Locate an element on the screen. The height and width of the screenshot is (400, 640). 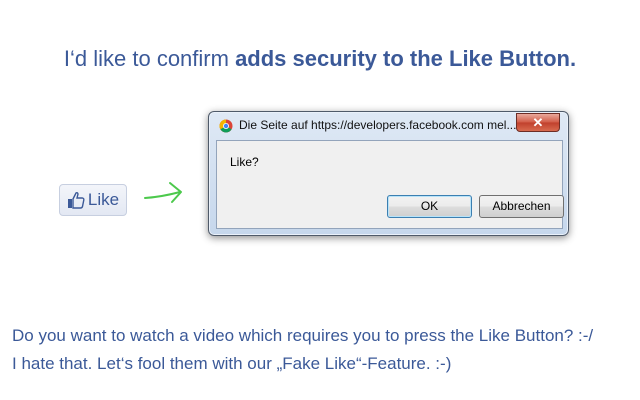
dialog-message: Like? is located at coordinates (244, 162).